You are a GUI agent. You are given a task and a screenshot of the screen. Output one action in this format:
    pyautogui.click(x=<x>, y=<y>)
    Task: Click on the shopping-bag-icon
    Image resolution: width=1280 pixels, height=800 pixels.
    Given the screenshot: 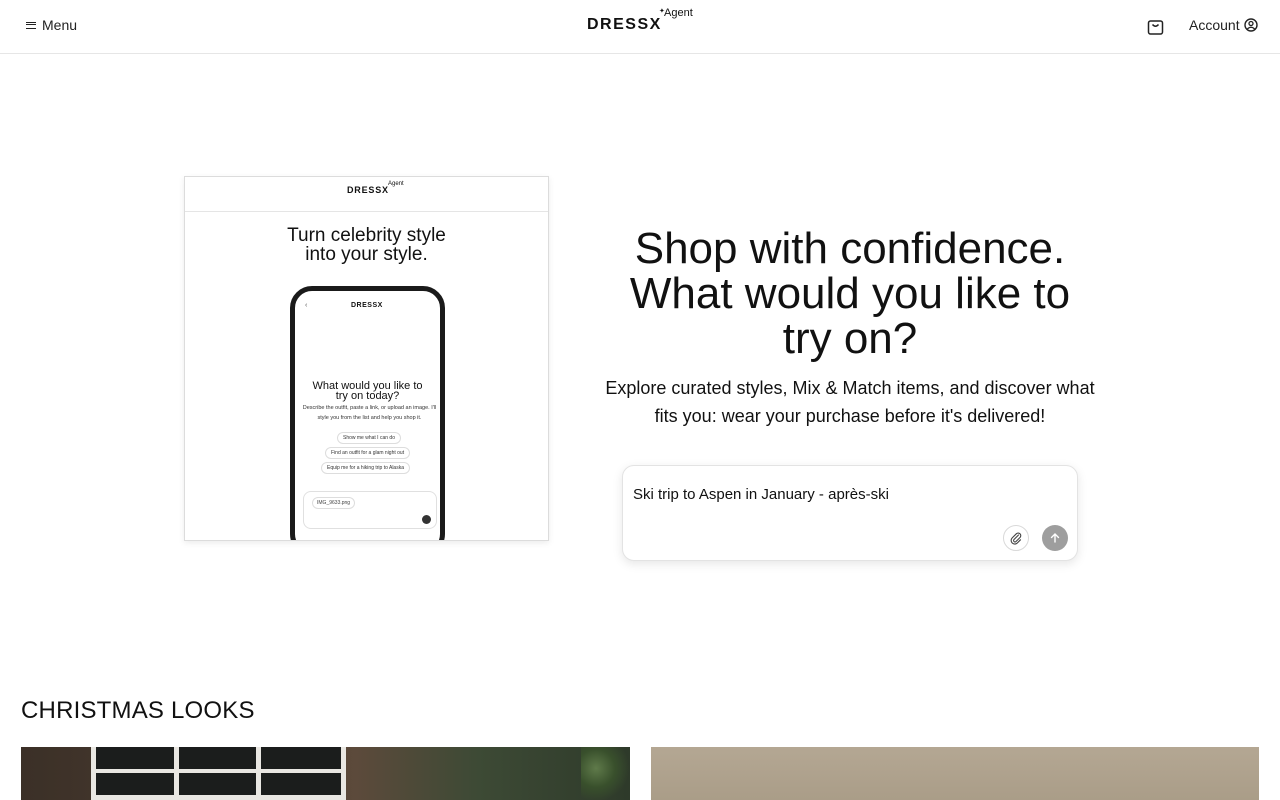 What is the action you would take?
    pyautogui.click(x=1155, y=27)
    